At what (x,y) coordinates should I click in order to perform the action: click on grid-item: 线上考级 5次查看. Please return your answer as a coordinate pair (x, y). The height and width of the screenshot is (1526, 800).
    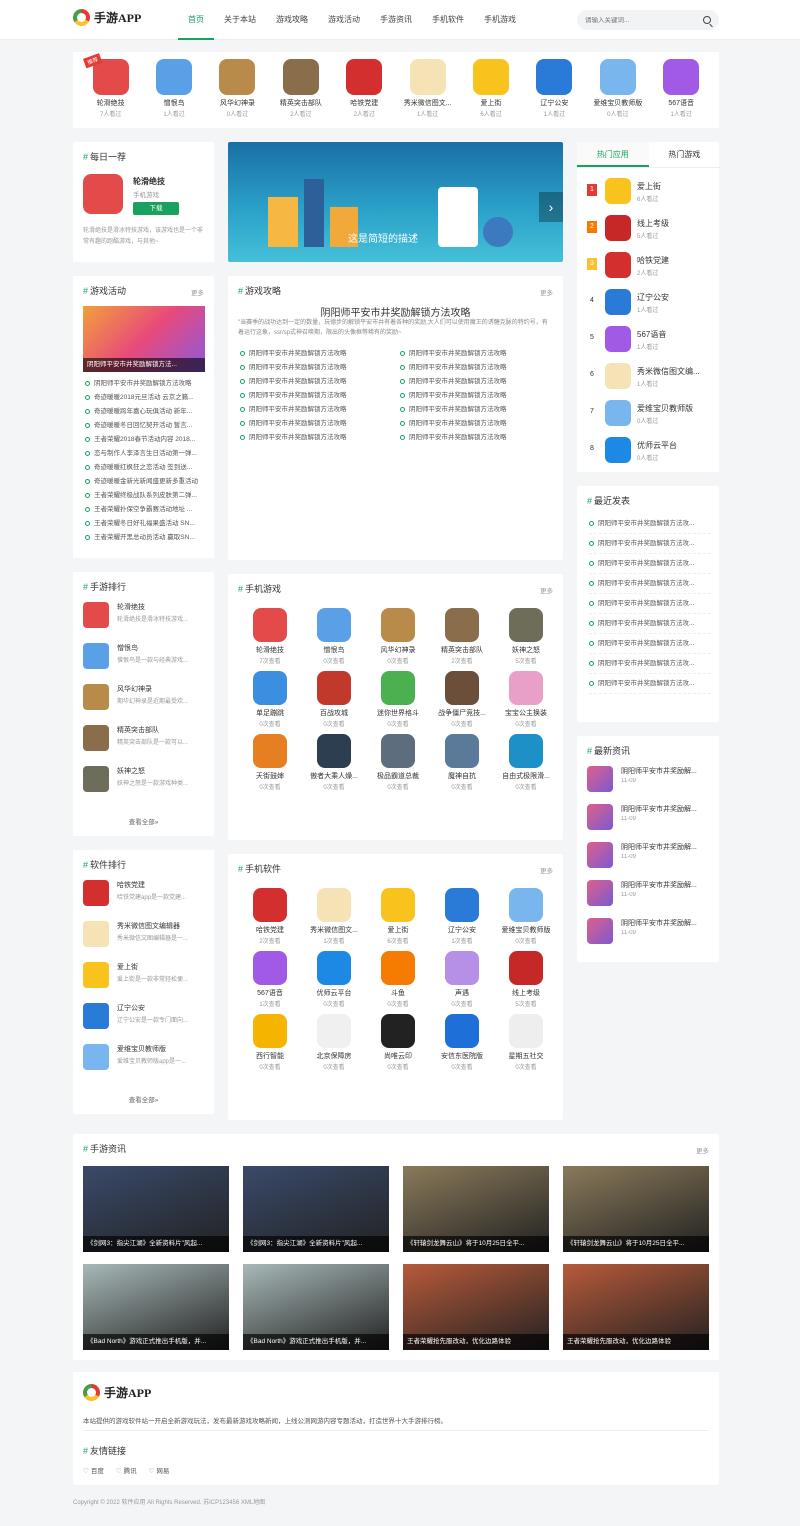
    Looking at the image, I should click on (526, 979).